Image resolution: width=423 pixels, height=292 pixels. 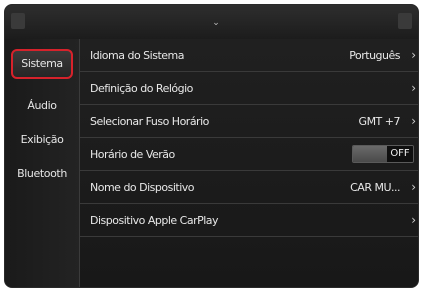 What do you see at coordinates (371, 154) in the screenshot?
I see `toggle-track` at bounding box center [371, 154].